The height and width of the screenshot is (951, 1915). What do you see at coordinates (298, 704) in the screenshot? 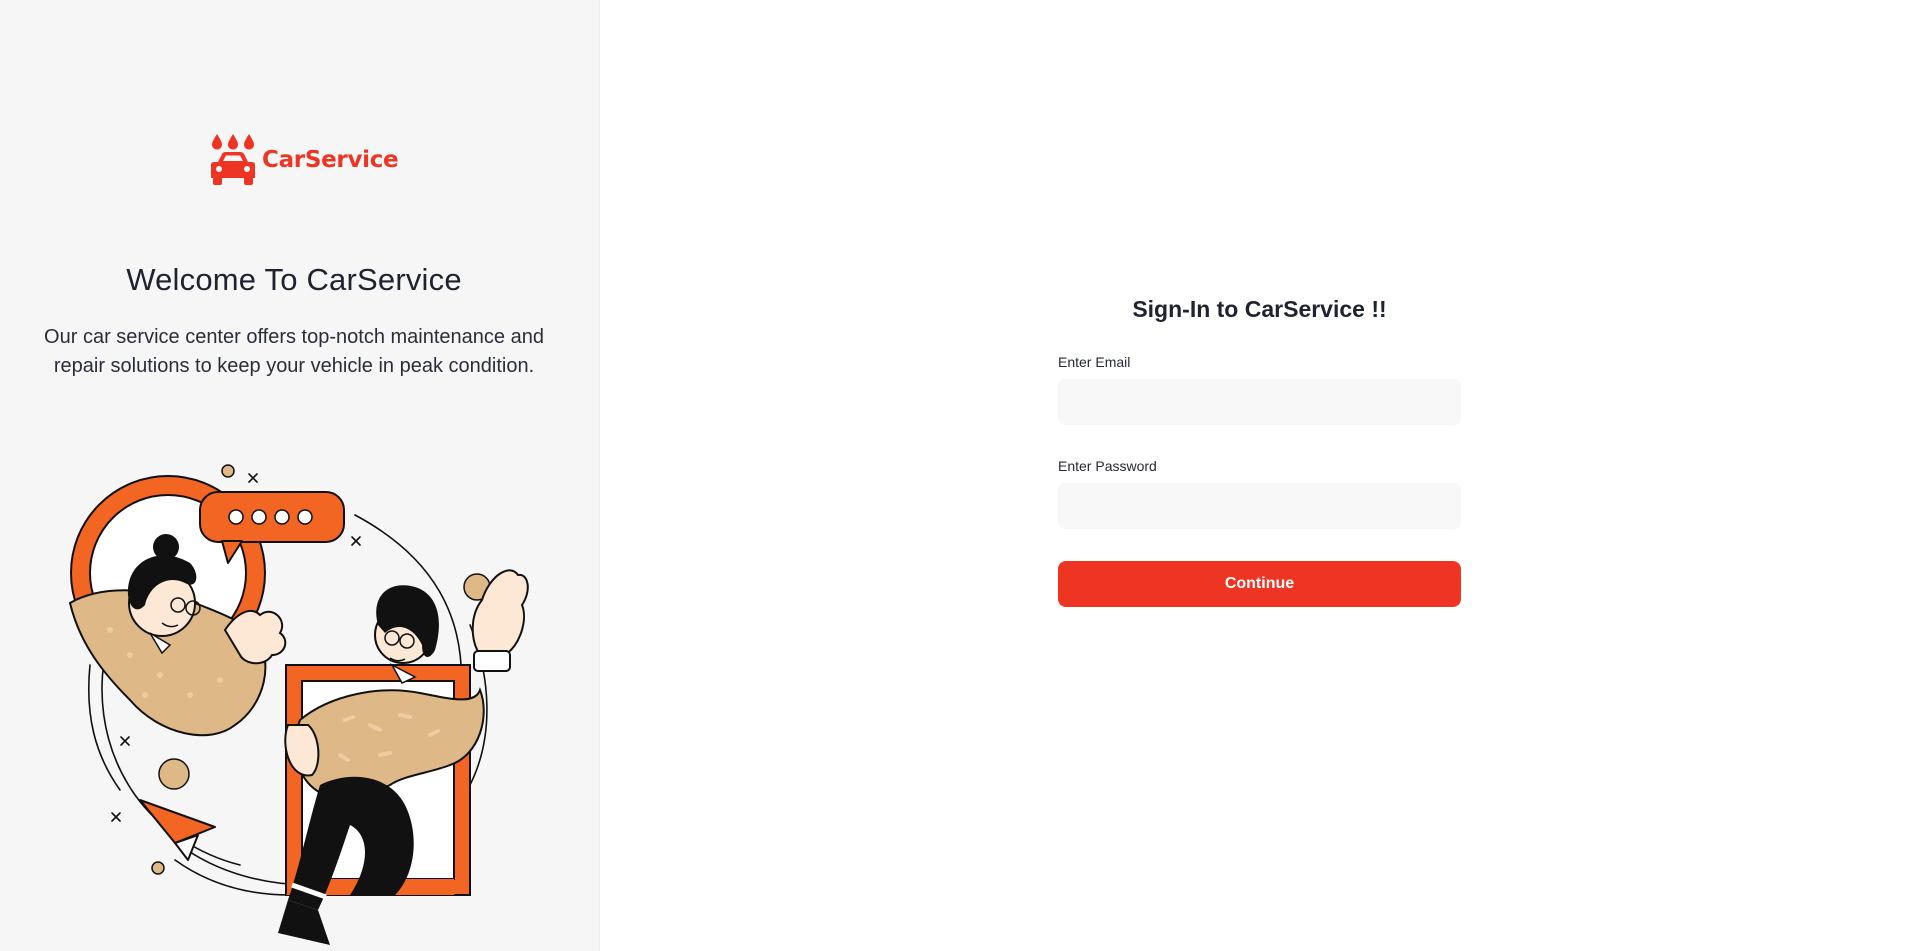
I see `customer-support-illustration` at bounding box center [298, 704].